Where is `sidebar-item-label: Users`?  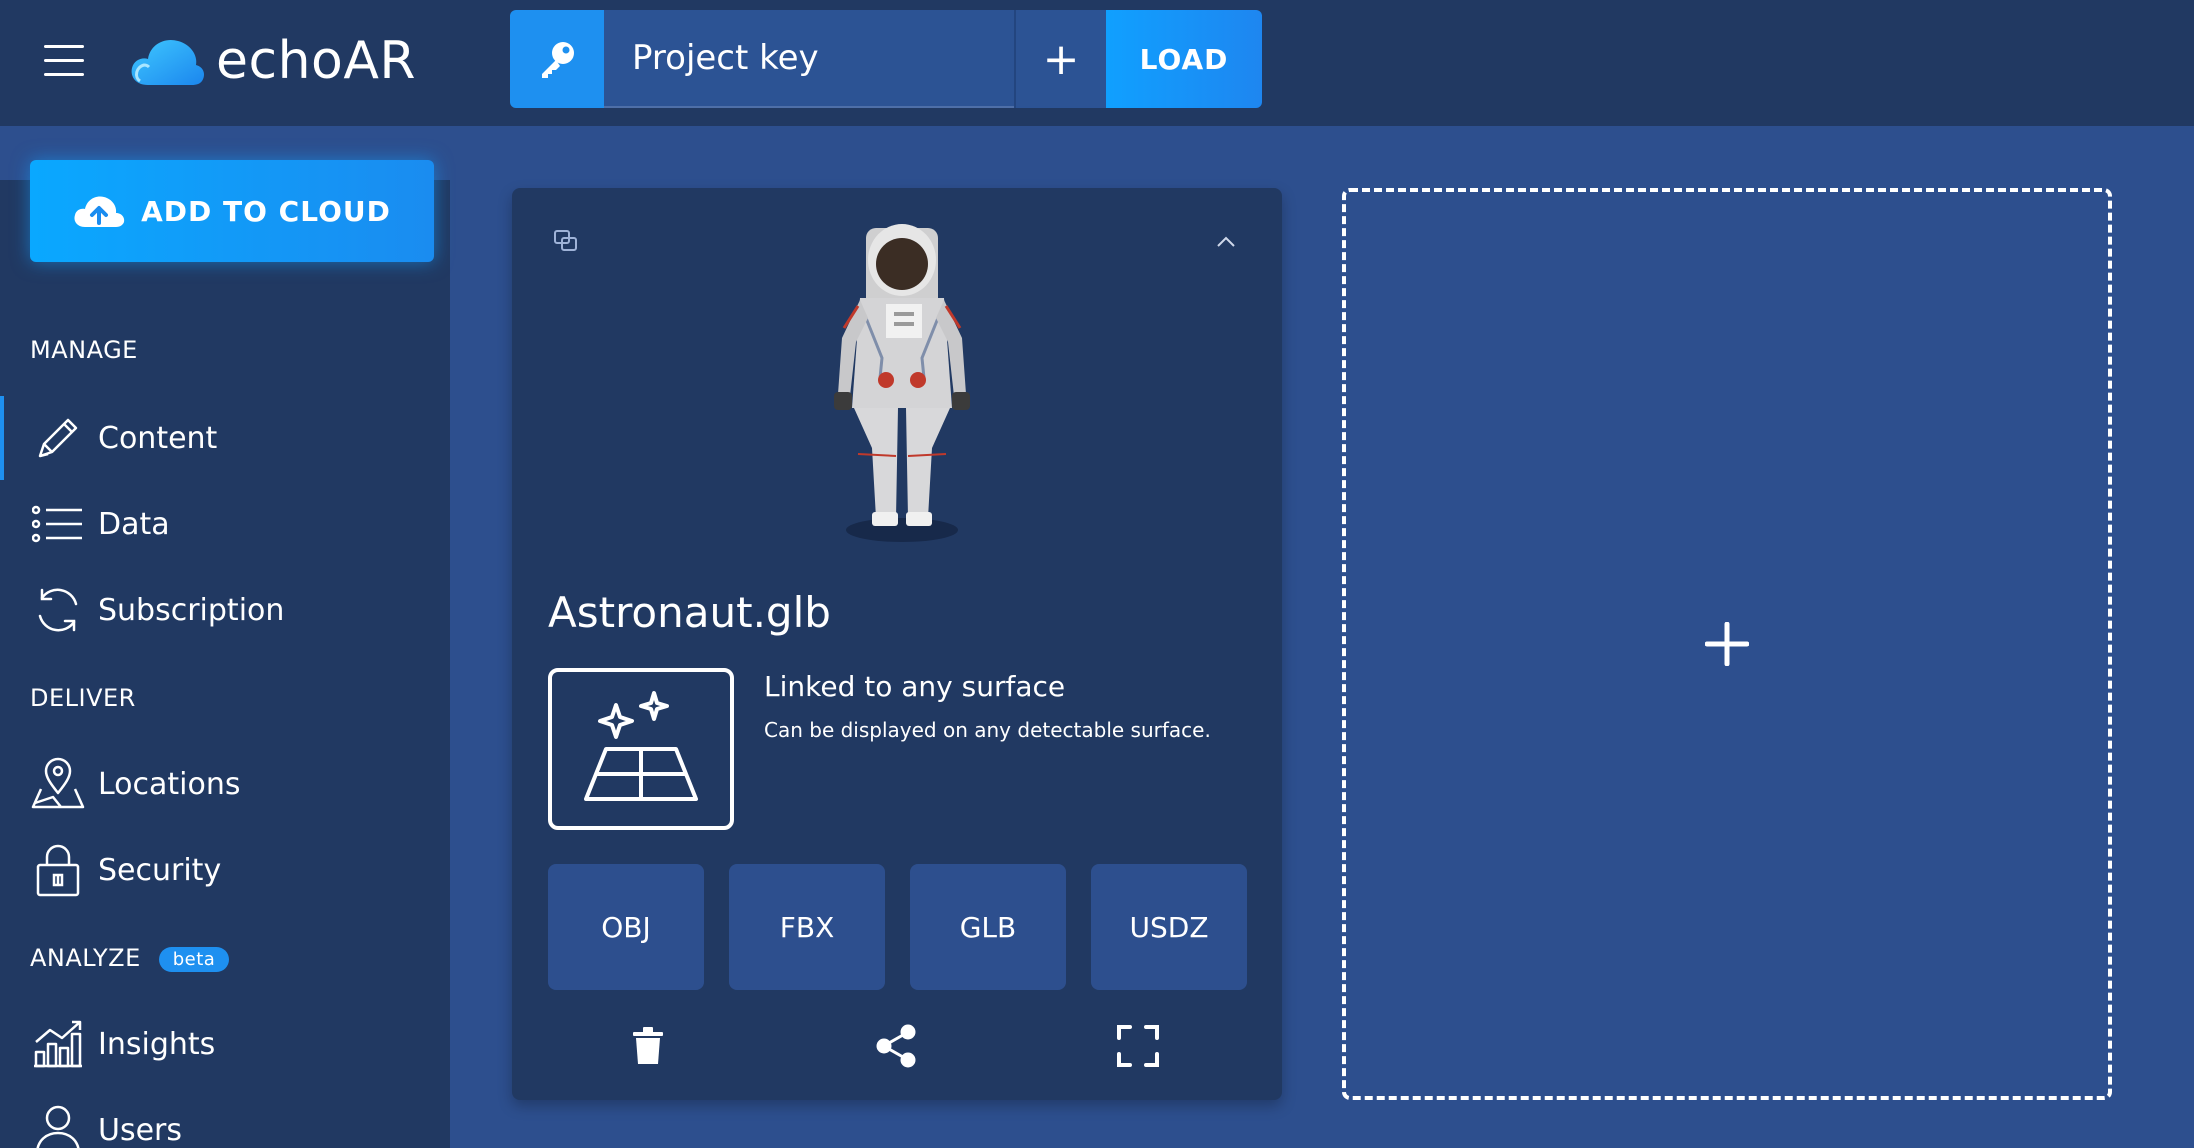
sidebar-item-label: Users is located at coordinates (140, 1130).